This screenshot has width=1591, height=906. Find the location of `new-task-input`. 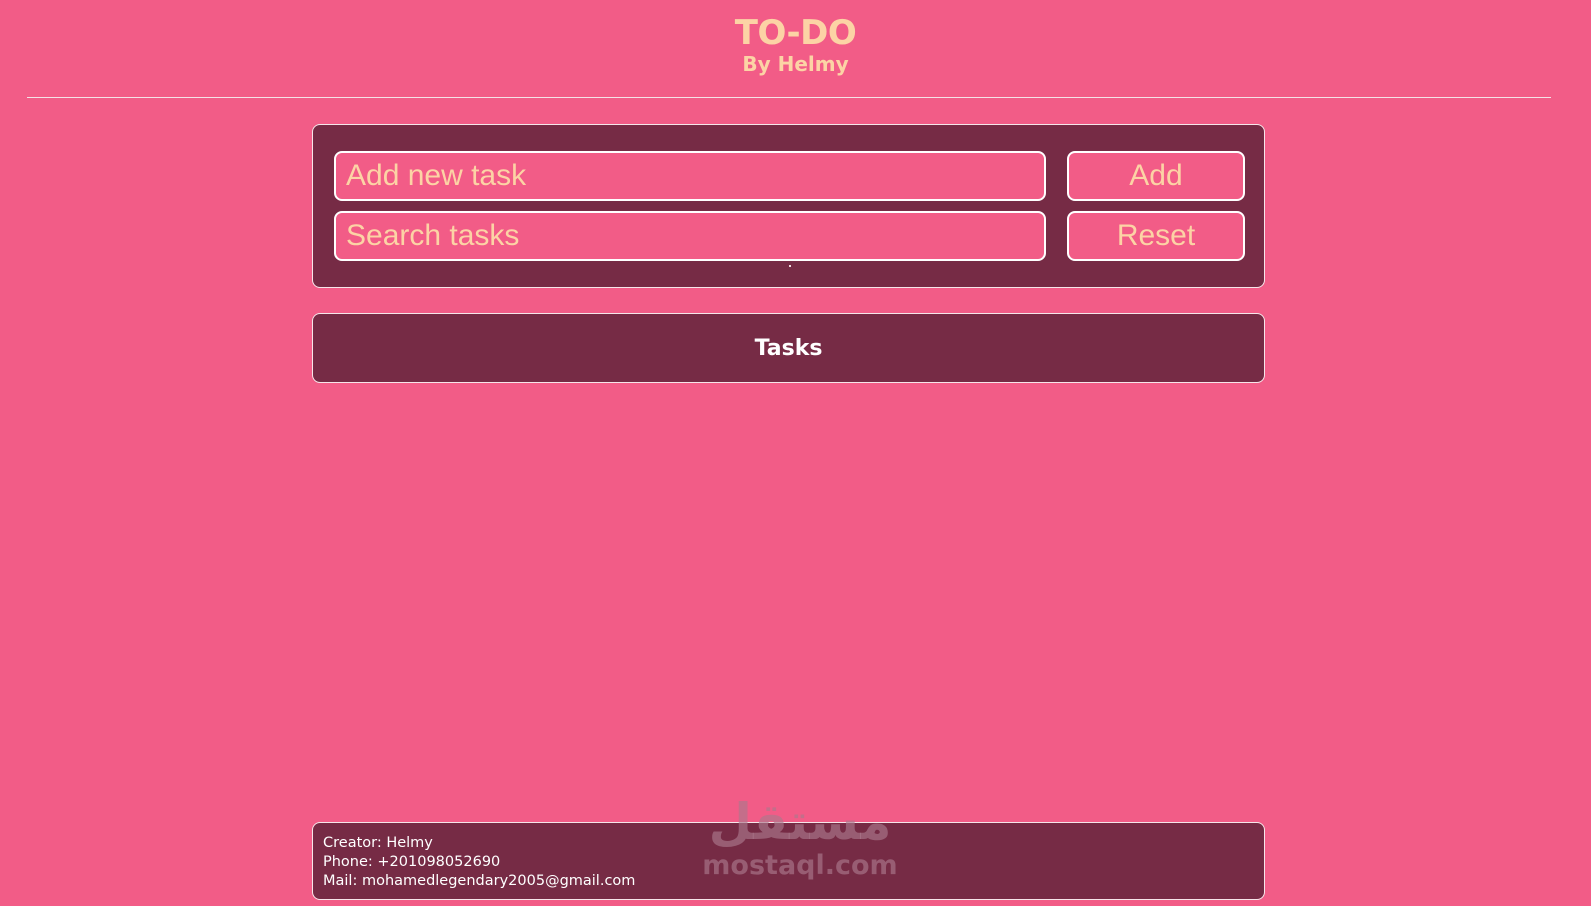

new-task-input is located at coordinates (690, 176).